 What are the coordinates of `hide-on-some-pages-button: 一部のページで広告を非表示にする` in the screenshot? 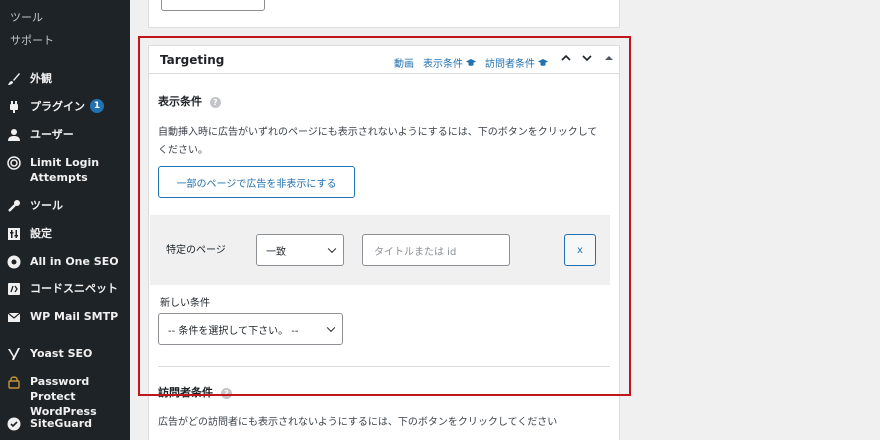 It's located at (256, 182).